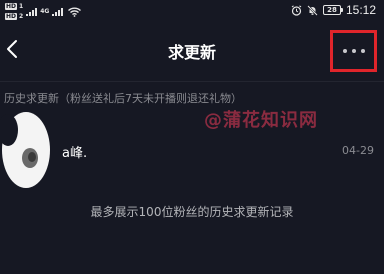  What do you see at coordinates (21, 6) in the screenshot?
I see `hd-num-1: 1` at bounding box center [21, 6].